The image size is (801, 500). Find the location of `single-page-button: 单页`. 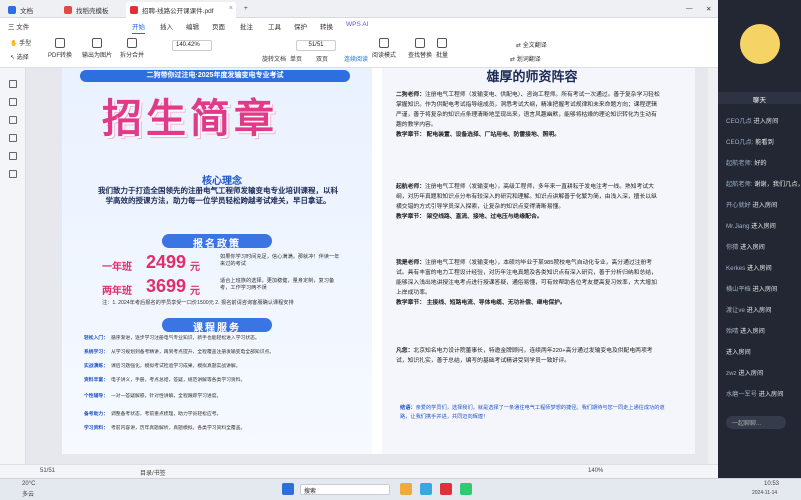

single-page-button: 单页 is located at coordinates (296, 58).